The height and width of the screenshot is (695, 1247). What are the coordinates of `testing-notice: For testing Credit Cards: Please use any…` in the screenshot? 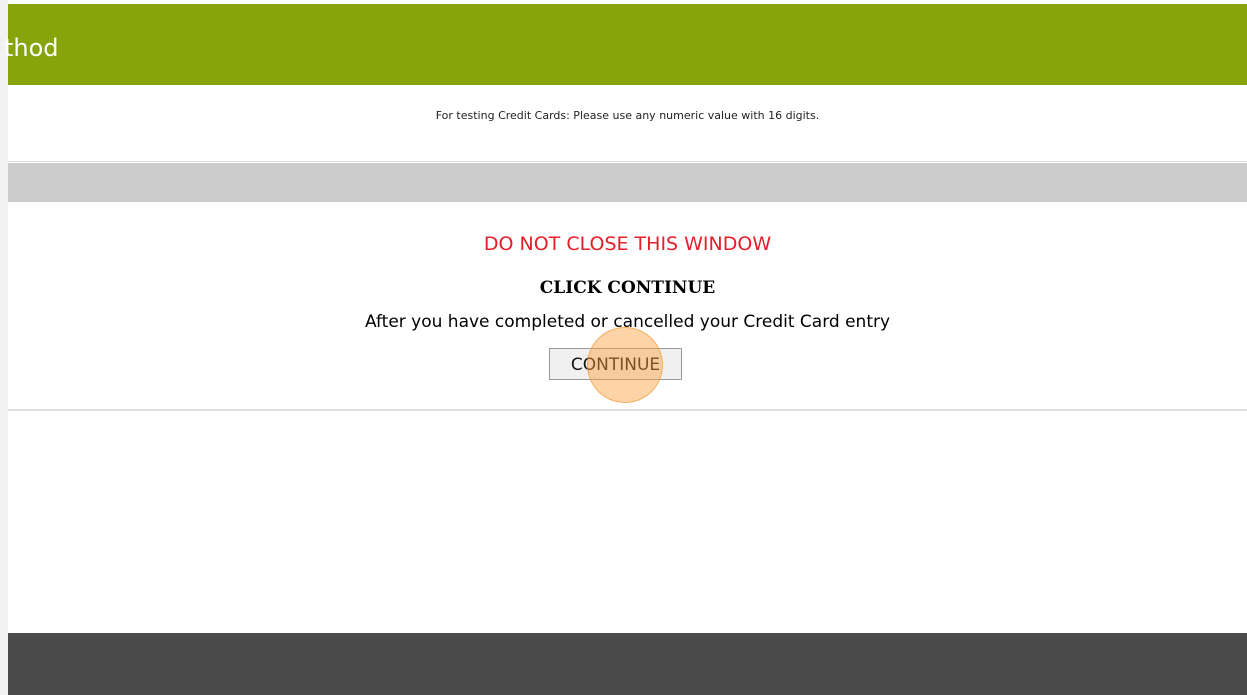 It's located at (627, 115).